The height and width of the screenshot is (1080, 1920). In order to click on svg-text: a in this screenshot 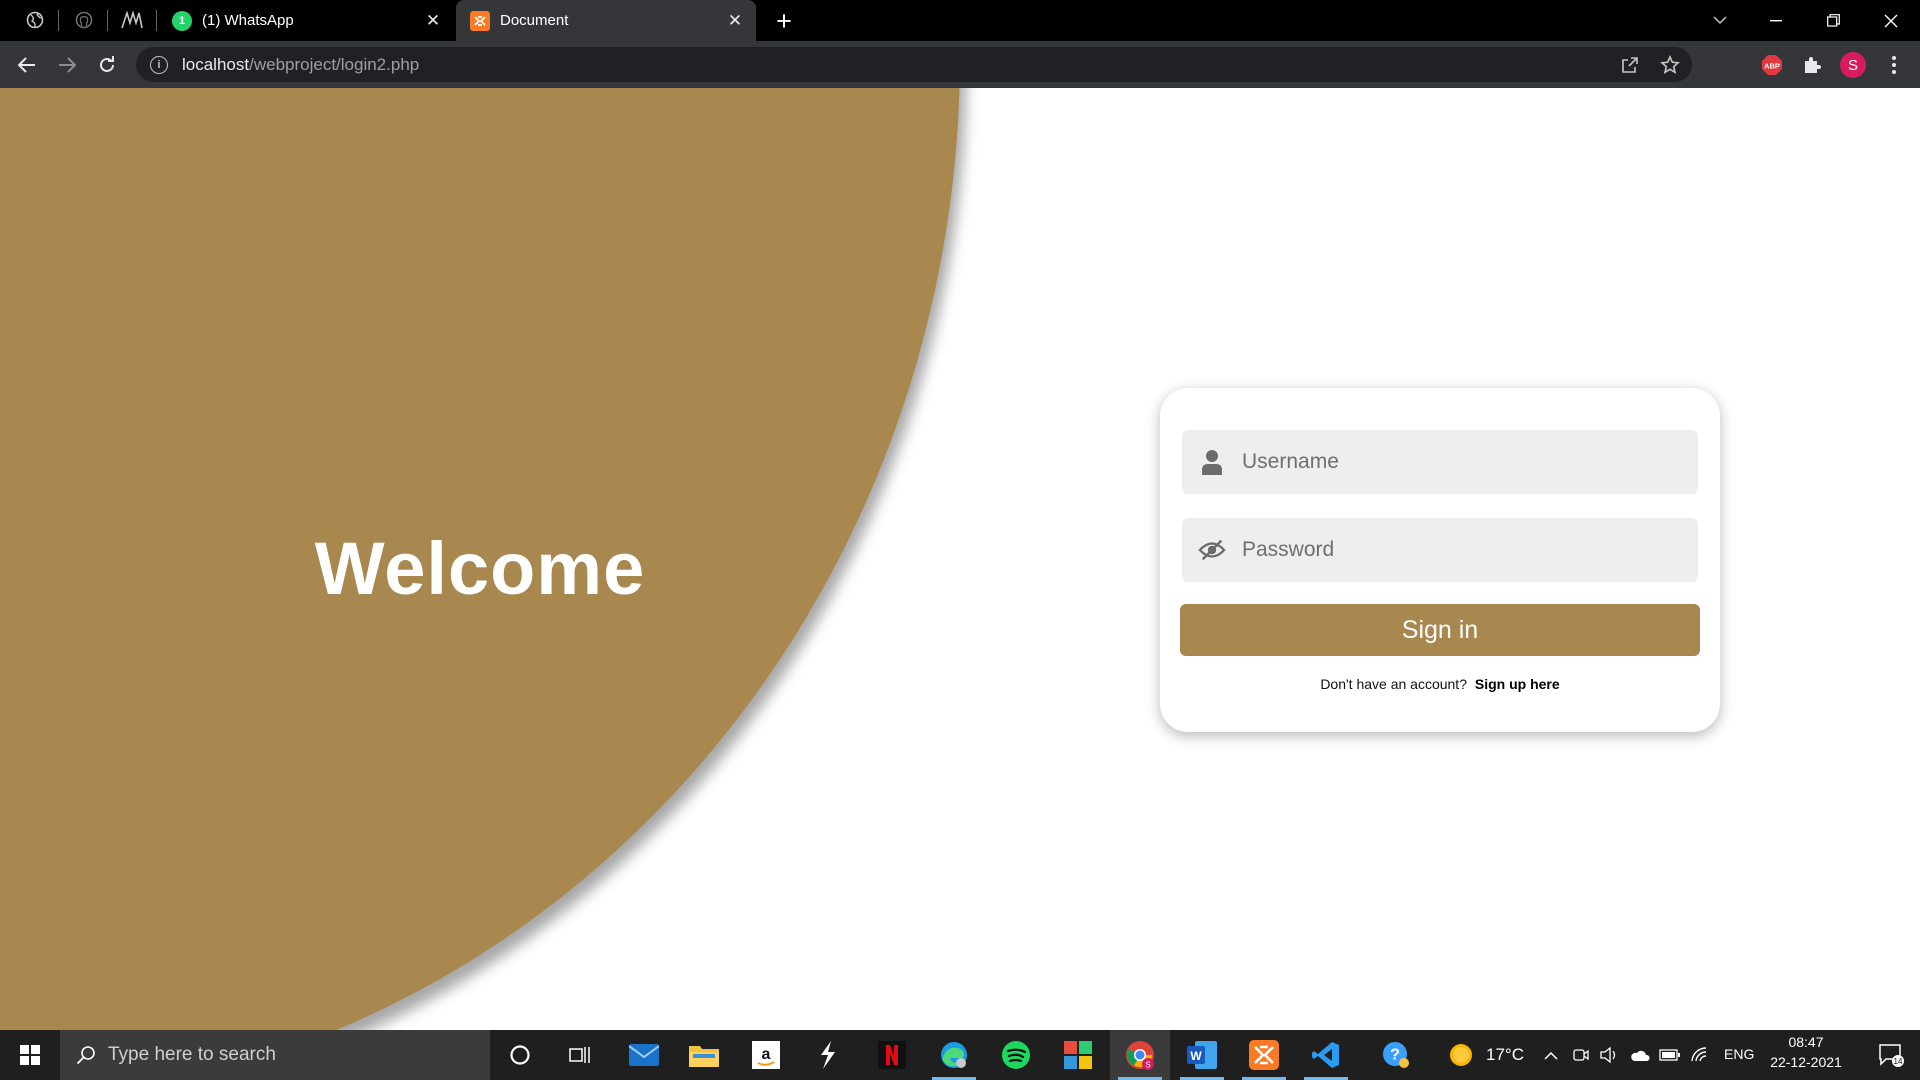, I will do `click(766, 1054)`.